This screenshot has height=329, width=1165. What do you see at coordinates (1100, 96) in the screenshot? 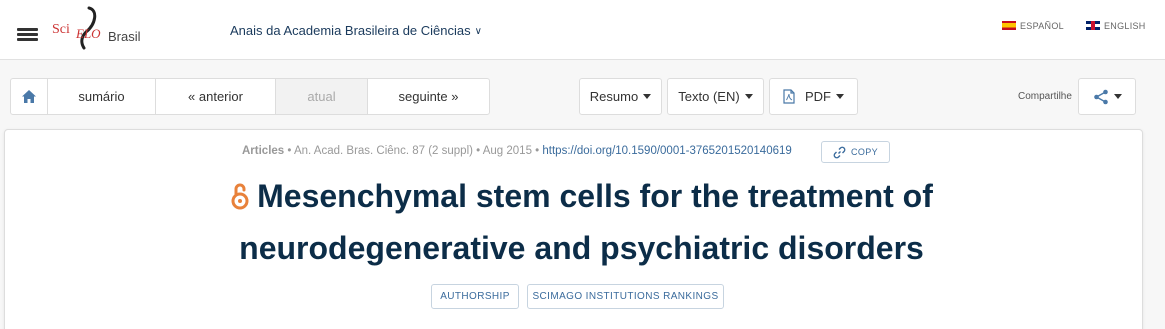
I see `share-icon` at bounding box center [1100, 96].